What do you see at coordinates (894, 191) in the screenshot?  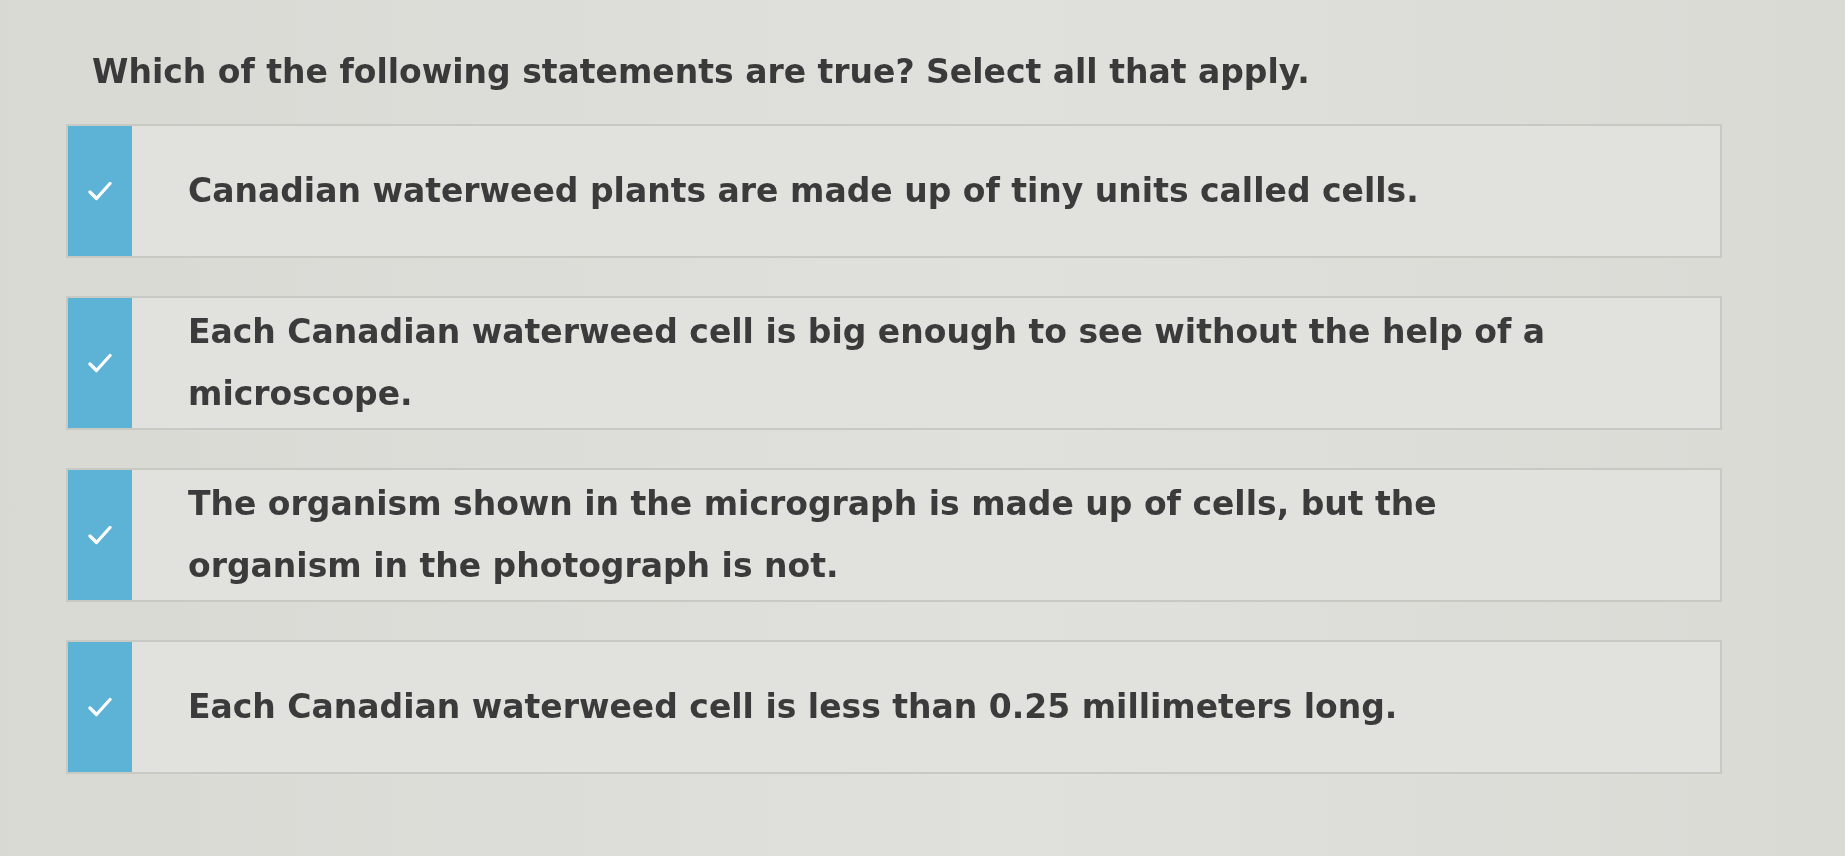 I see `answer-option: Canadian waterweed plants are made up of tiny units called cells.` at bounding box center [894, 191].